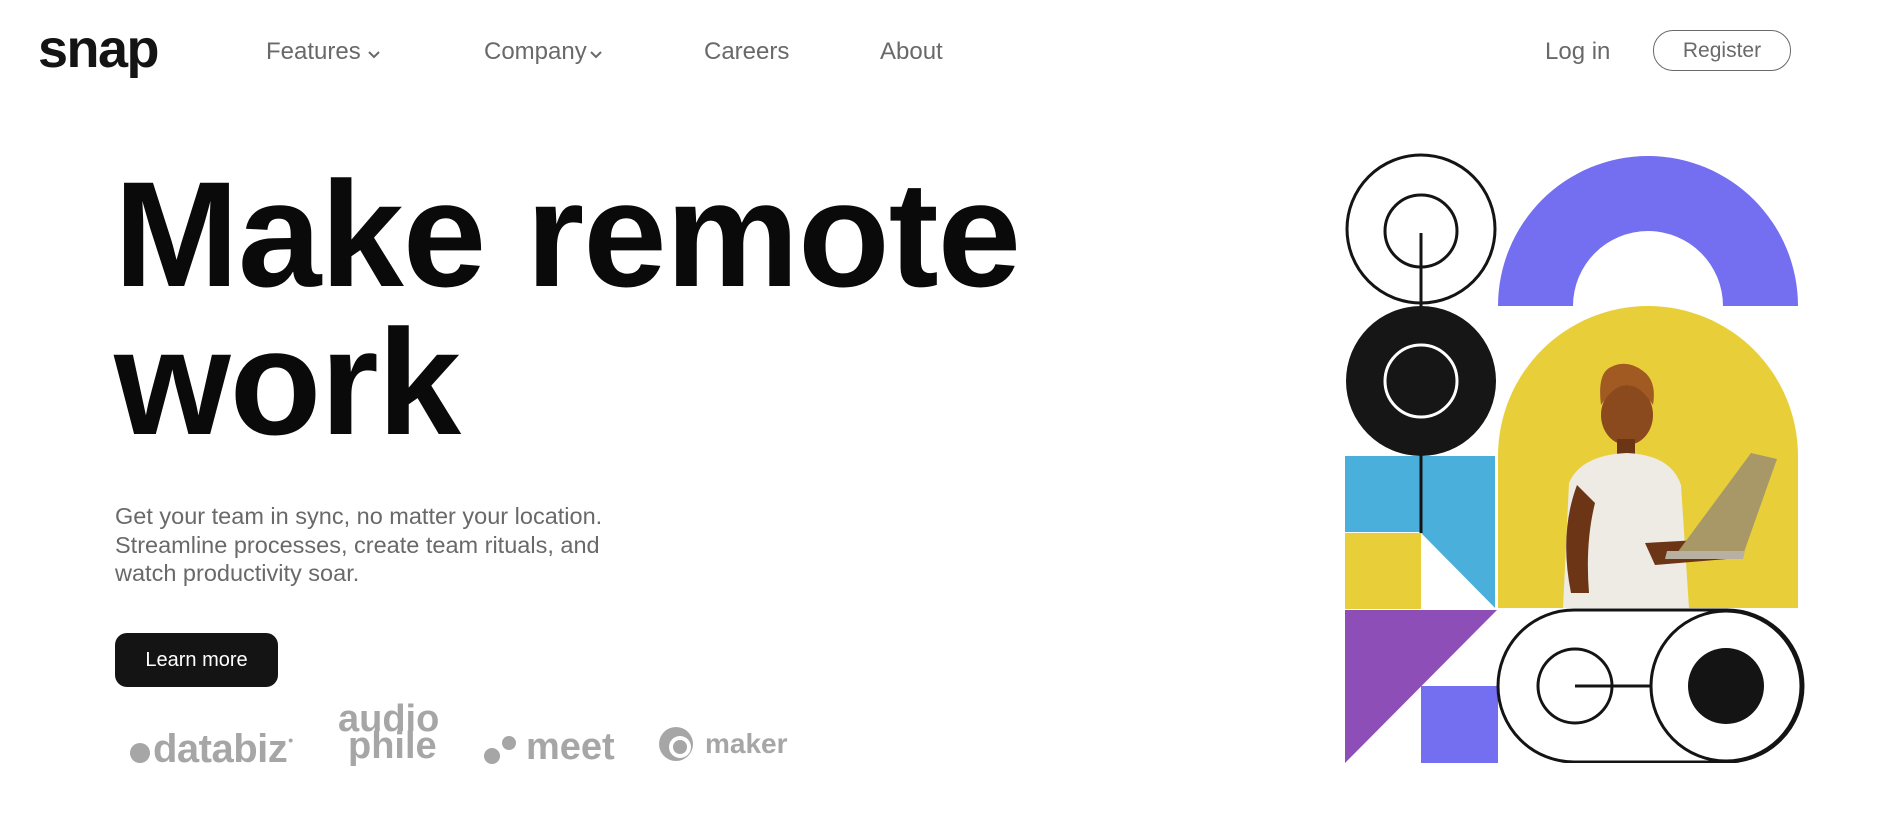 Image resolution: width=1883 pixels, height=823 pixels. Describe the element at coordinates (535, 51) in the screenshot. I see `nav-company-label: Company` at that location.